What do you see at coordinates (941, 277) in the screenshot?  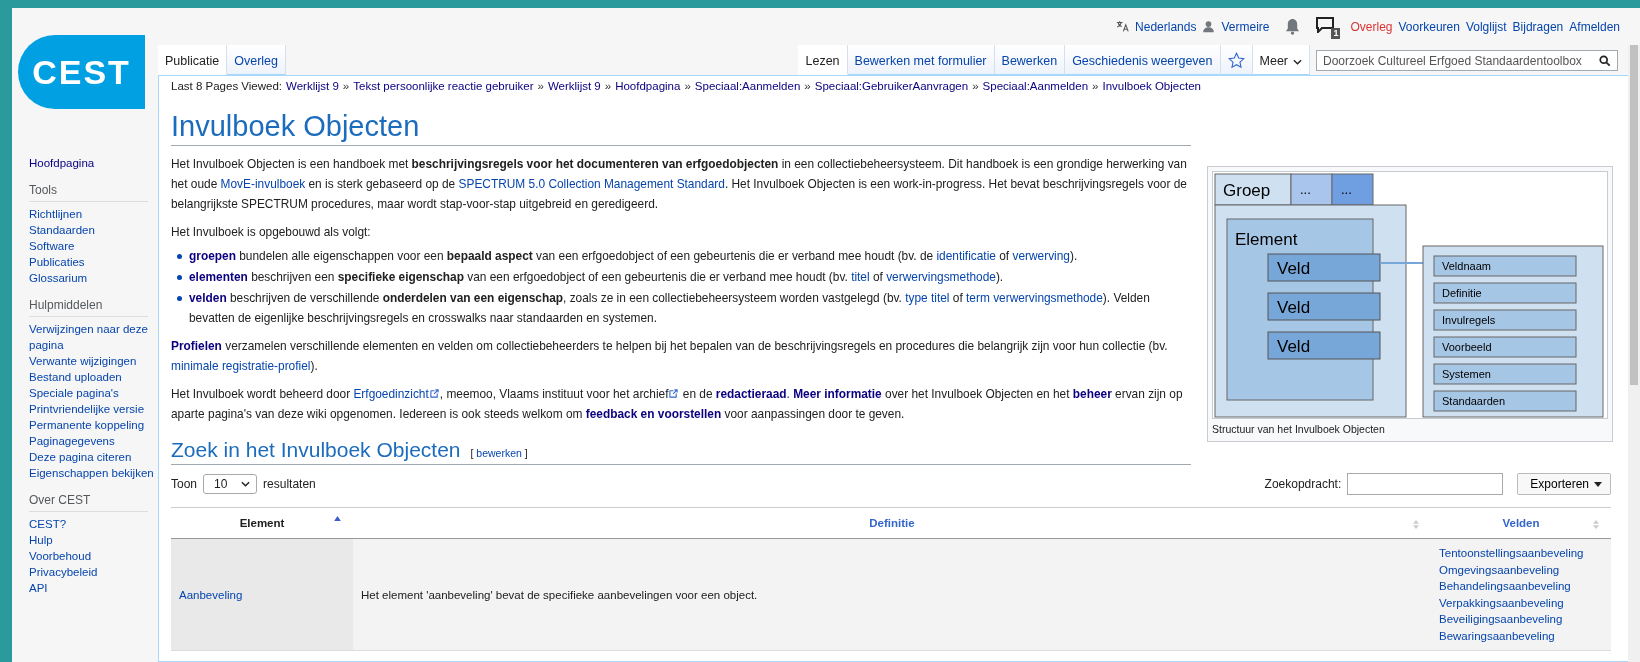 I see `text-link: verwervingsmethode` at bounding box center [941, 277].